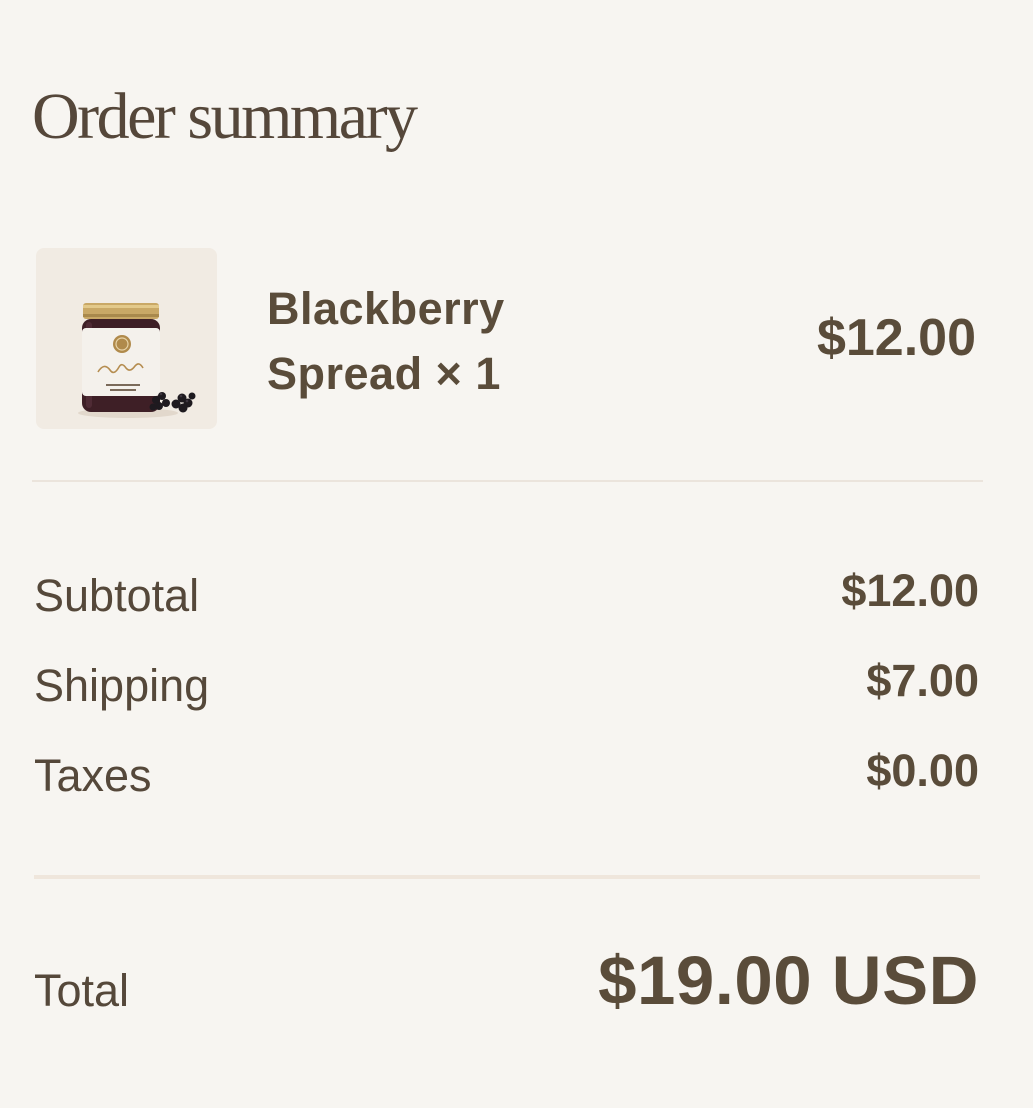  Describe the element at coordinates (506, 773) in the screenshot. I see `taxes-row: Taxes $0.00` at that location.